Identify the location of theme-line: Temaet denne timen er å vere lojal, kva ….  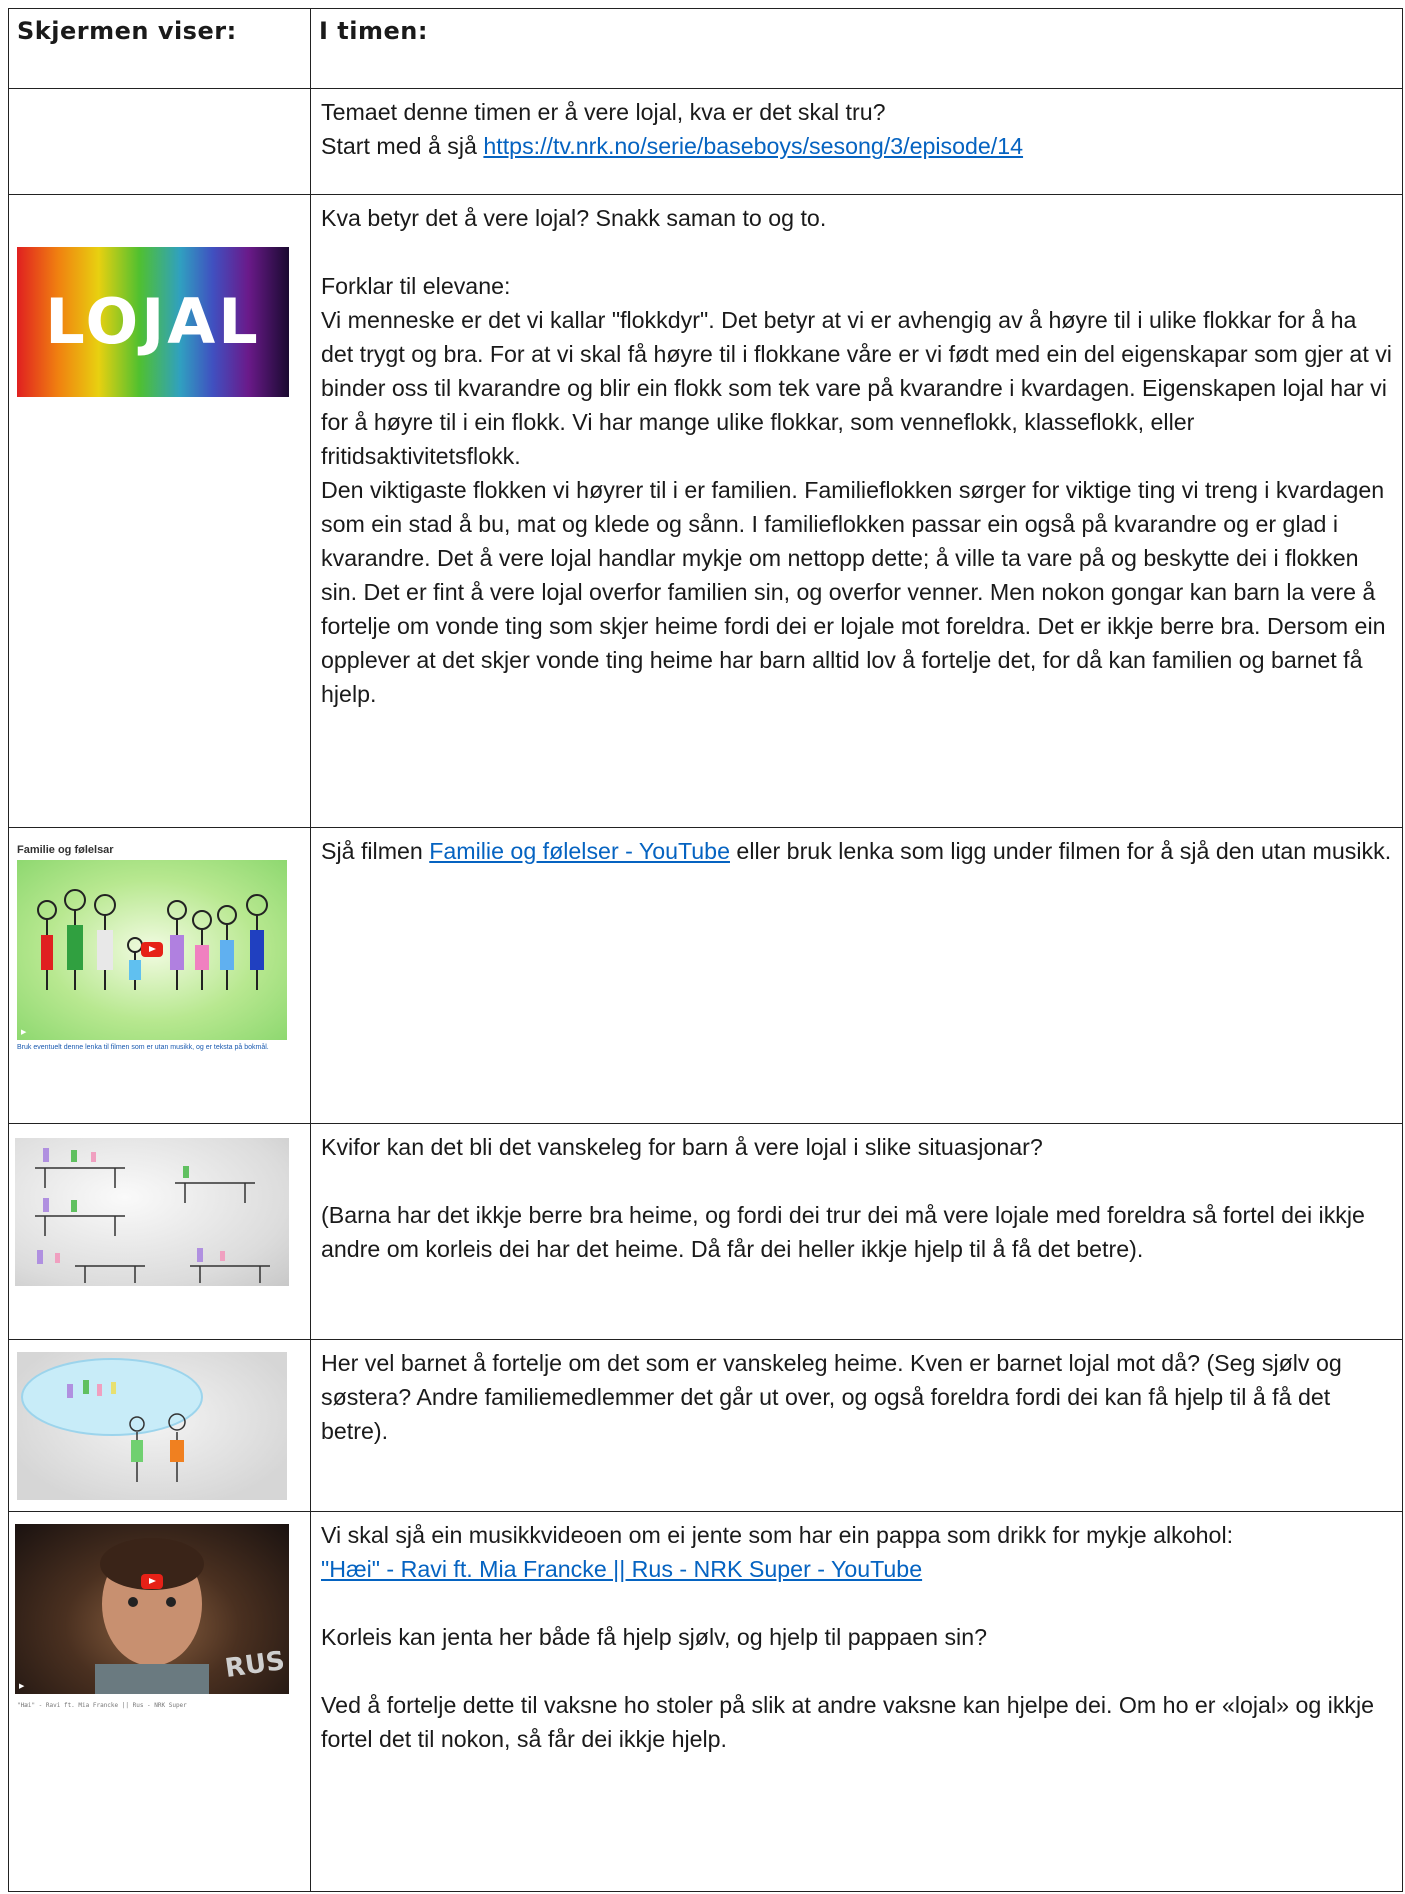
(603, 112).